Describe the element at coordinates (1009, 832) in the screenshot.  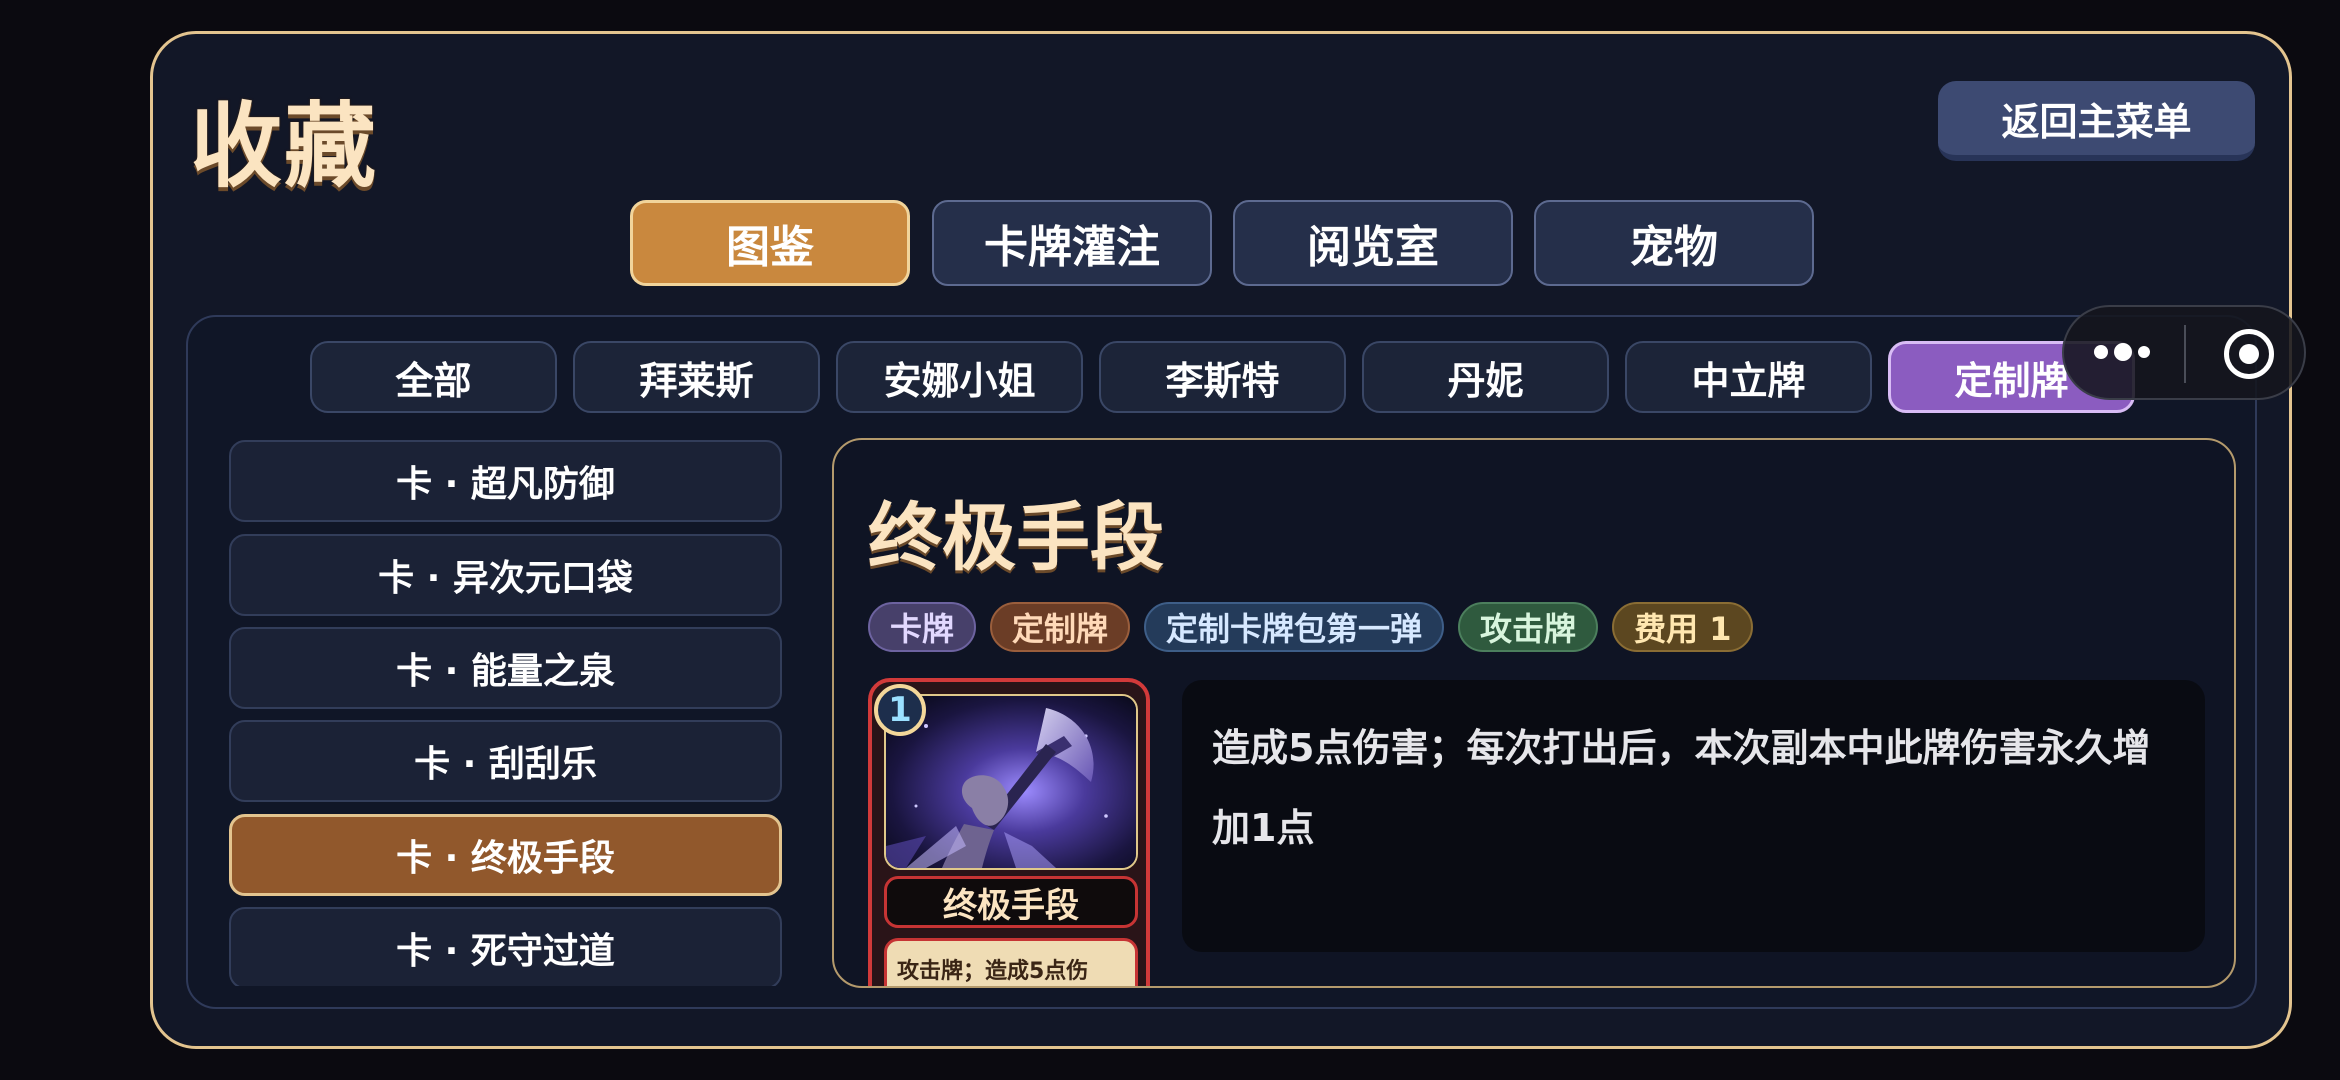
I see `card-preview: 1 终极手段 攻击牌；造成5点伤` at that location.